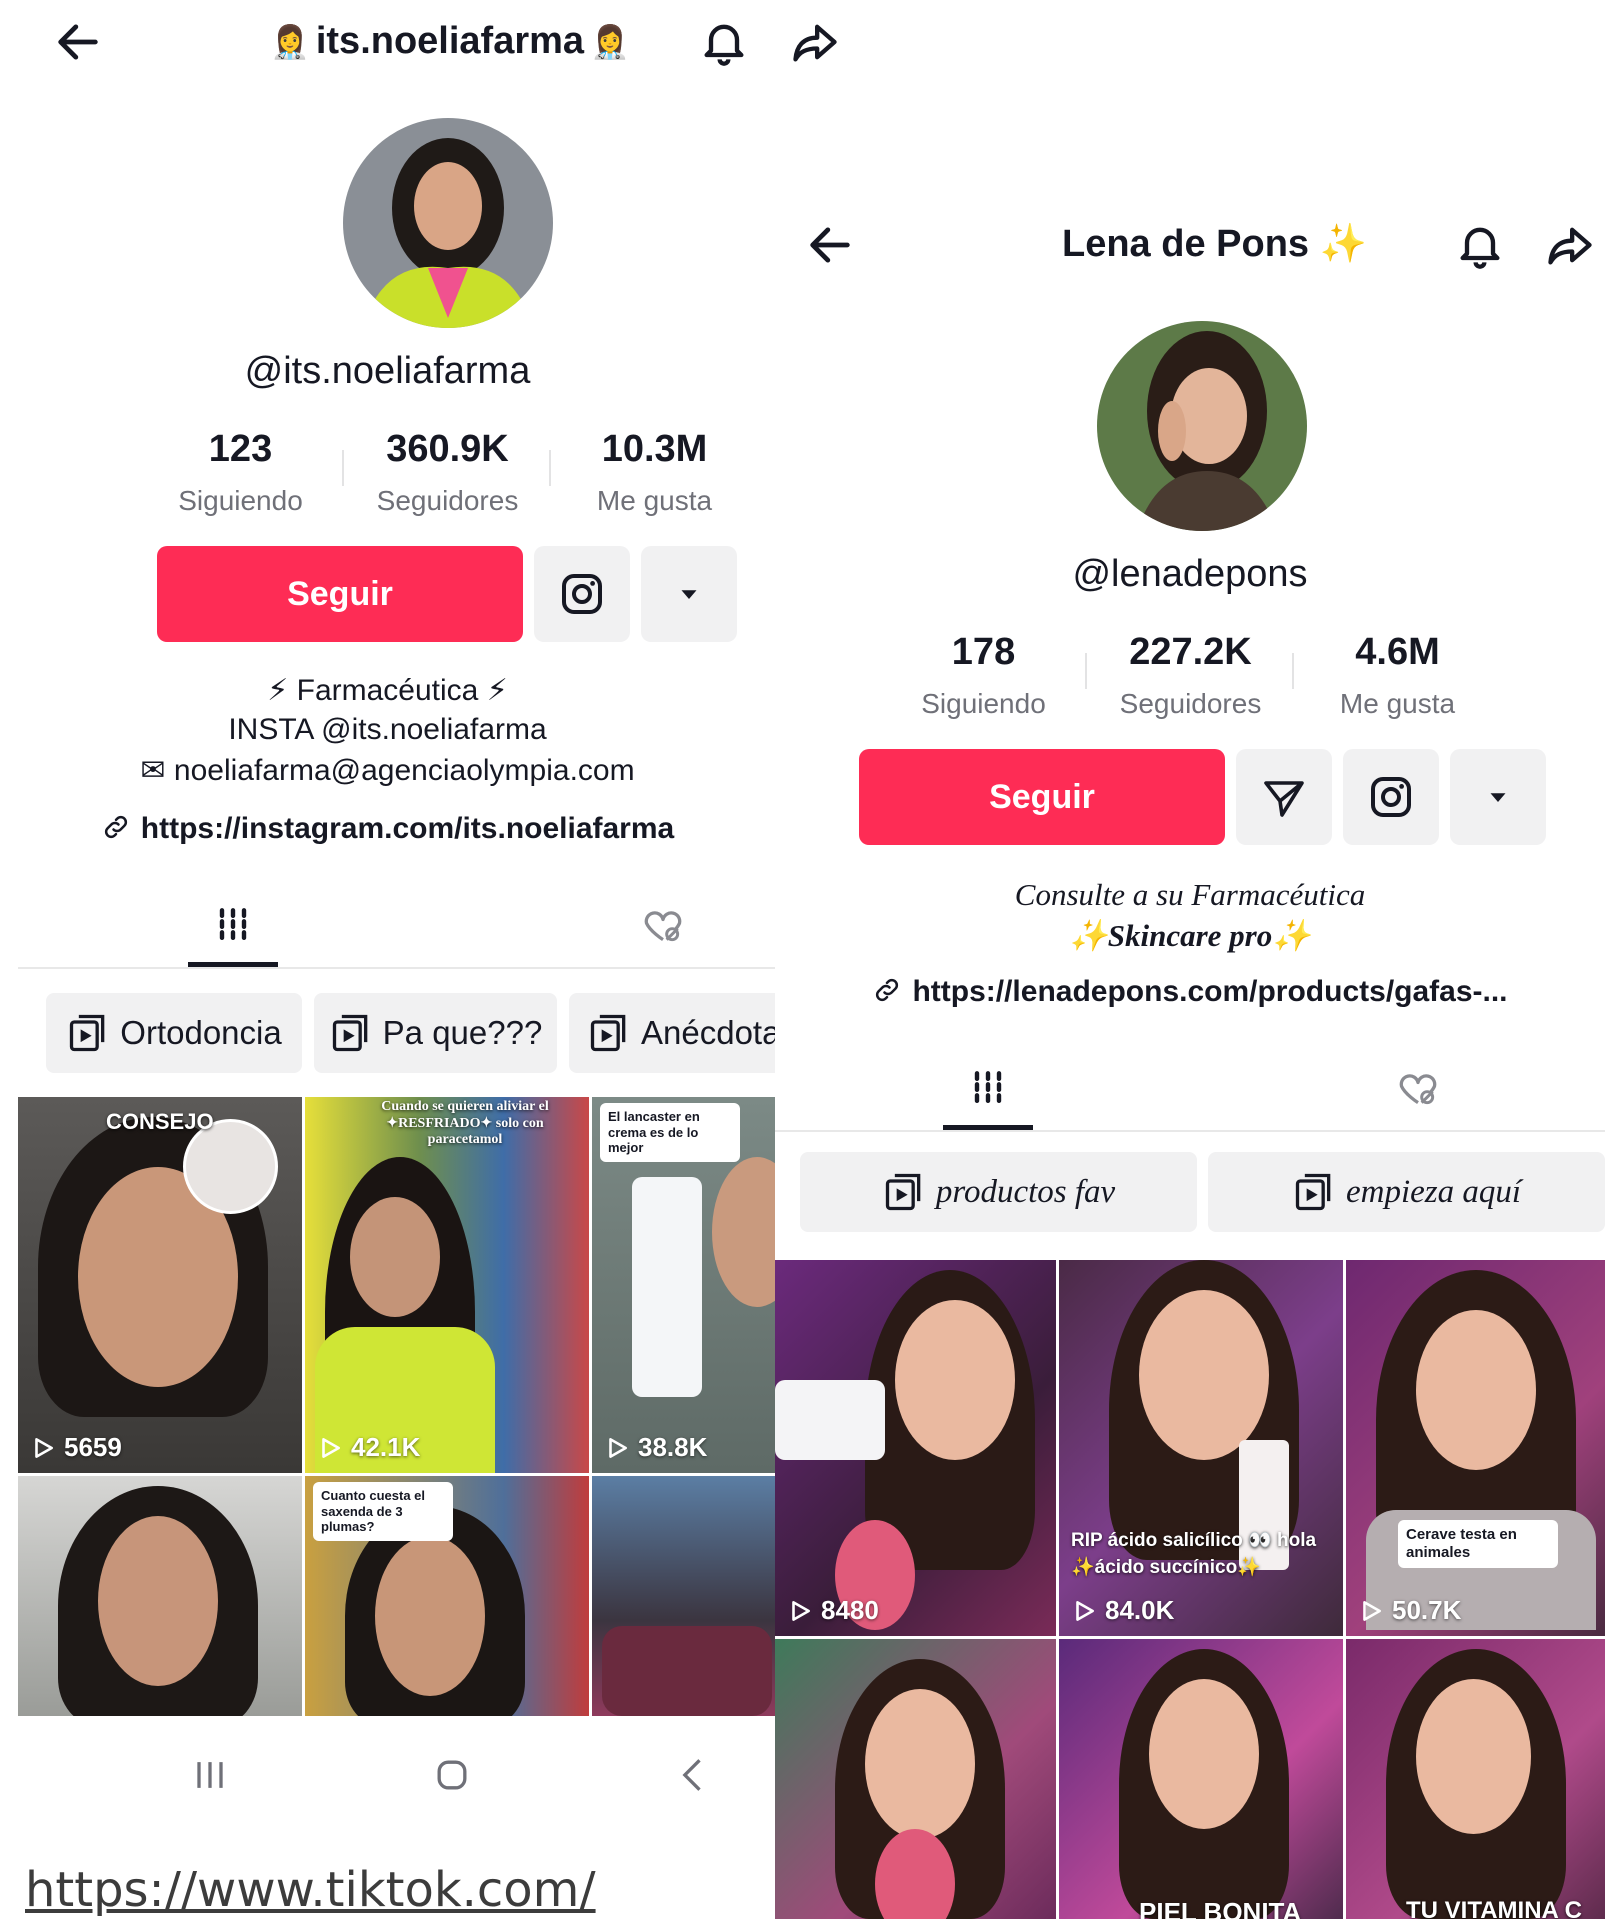  I want to click on bio-line: ⚡ Farmacéutica ⚡, so click(387, 690).